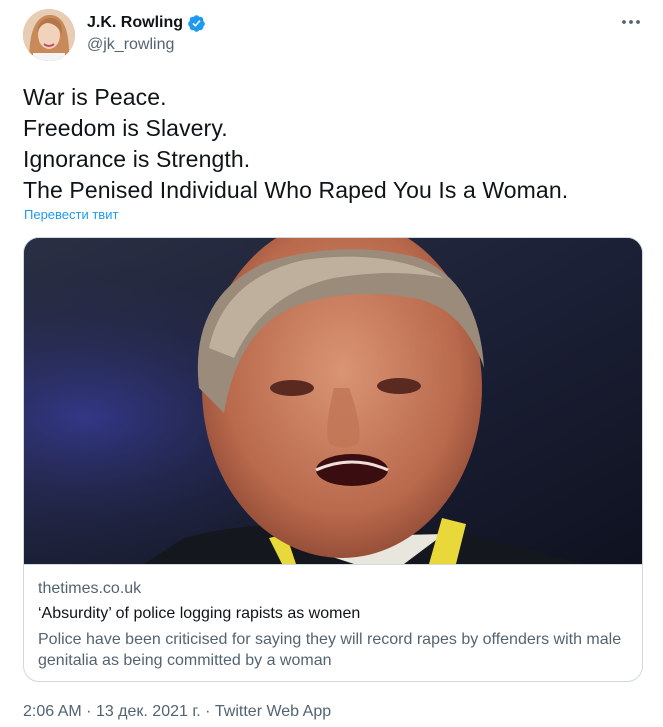  I want to click on author-name-row: J.K. Rowling, so click(146, 23).